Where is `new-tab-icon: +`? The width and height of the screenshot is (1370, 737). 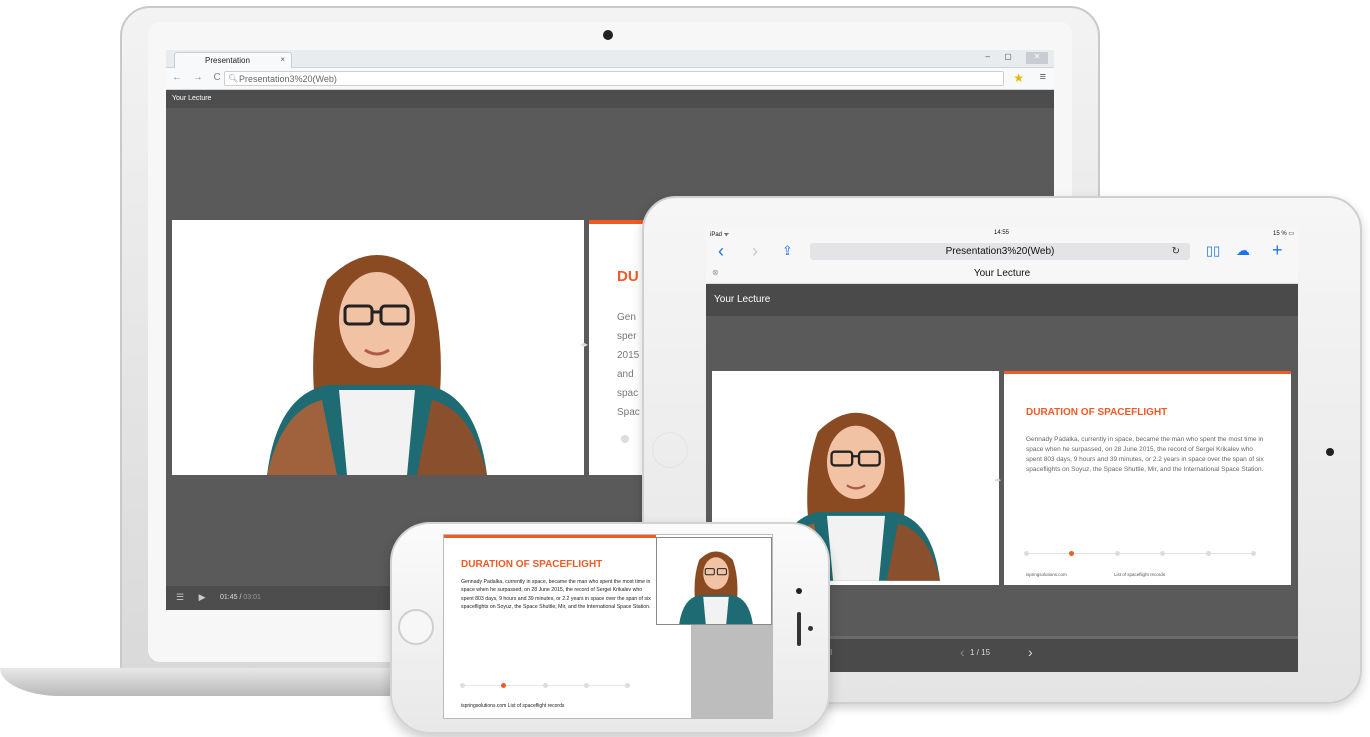
new-tab-icon: + is located at coordinates (1277, 250).